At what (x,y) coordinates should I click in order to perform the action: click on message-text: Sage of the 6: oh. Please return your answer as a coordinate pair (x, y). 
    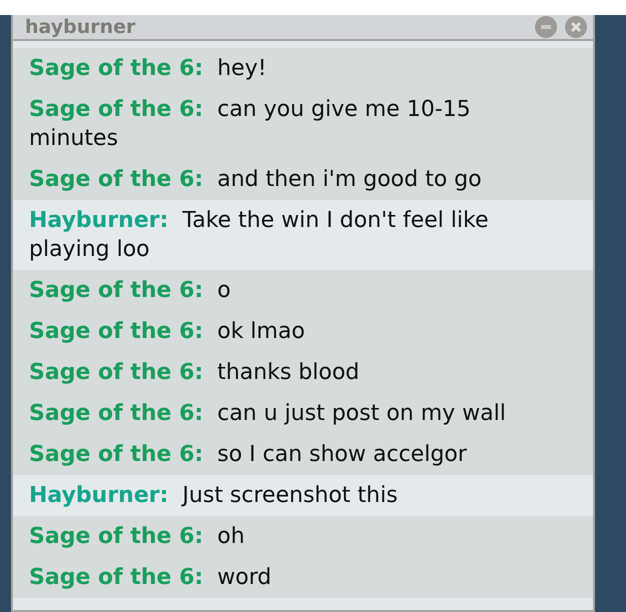
    Looking at the image, I should click on (137, 536).